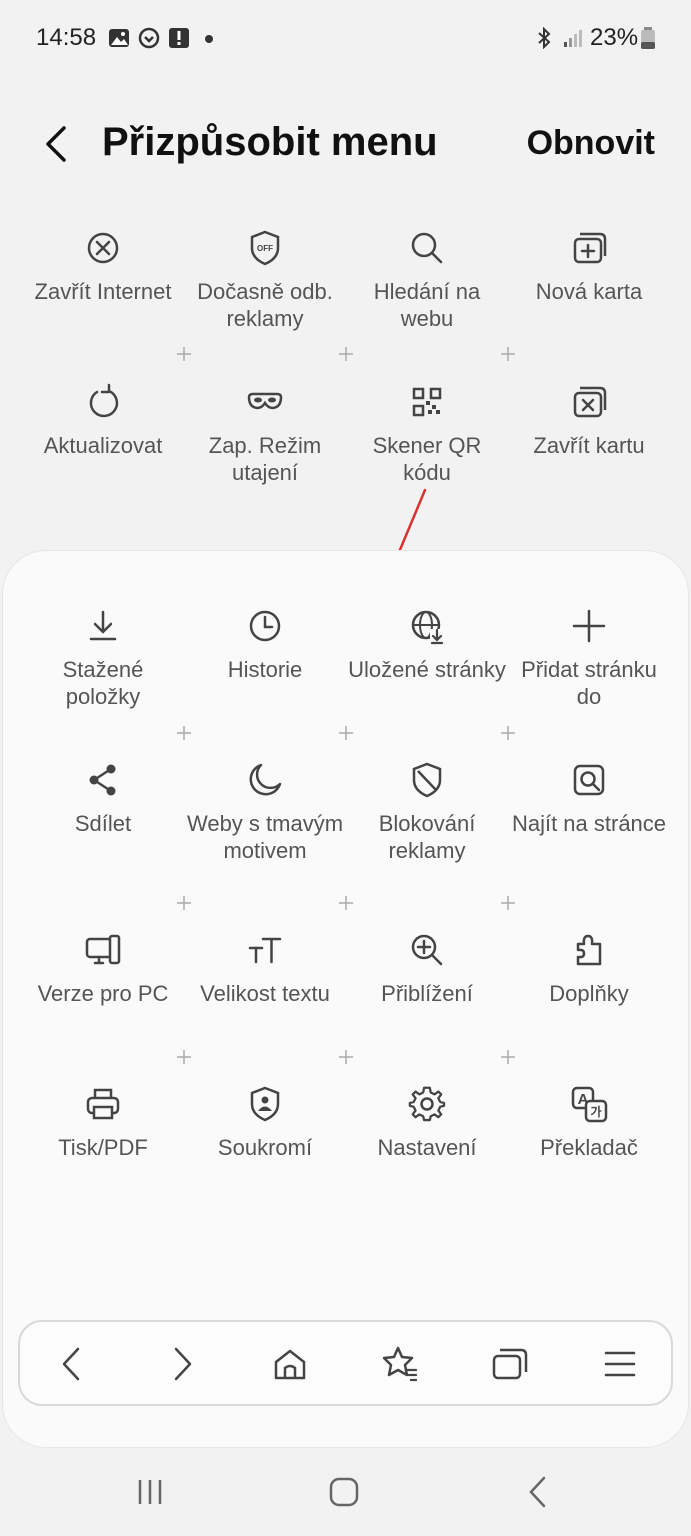 The image size is (691, 1536). I want to click on toolbar-item-close-tab: Zavřít kartu, so click(589, 442).